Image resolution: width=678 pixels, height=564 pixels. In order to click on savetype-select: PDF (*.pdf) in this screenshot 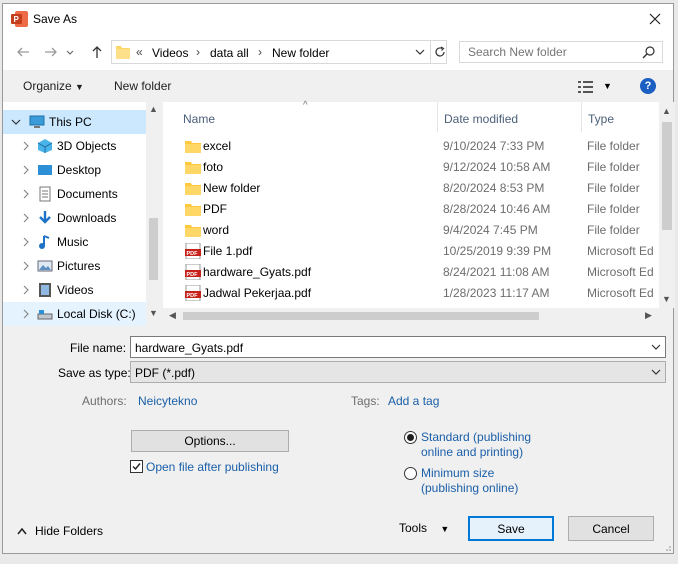, I will do `click(398, 372)`.